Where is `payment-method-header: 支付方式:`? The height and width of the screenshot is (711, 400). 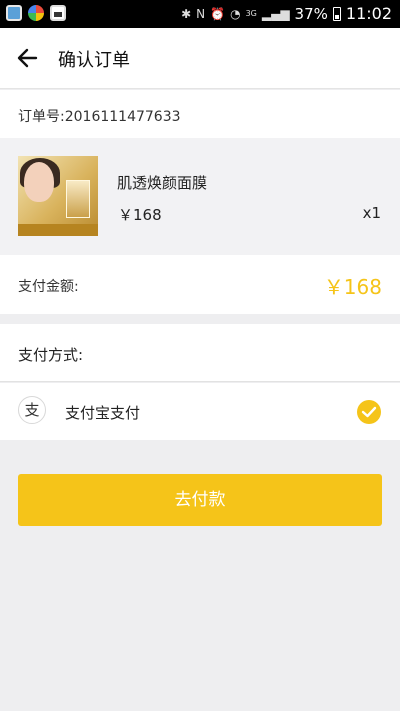 payment-method-header: 支付方式: is located at coordinates (200, 353).